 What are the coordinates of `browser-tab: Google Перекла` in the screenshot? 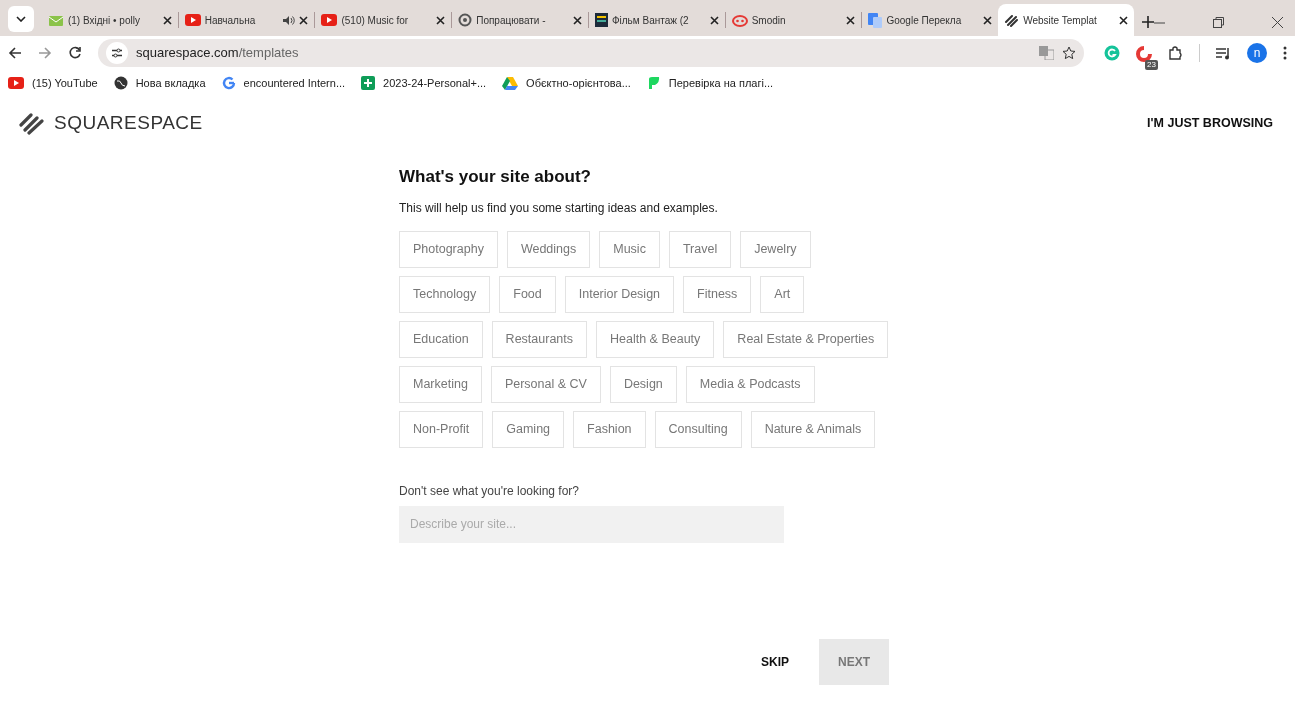 It's located at (930, 20).